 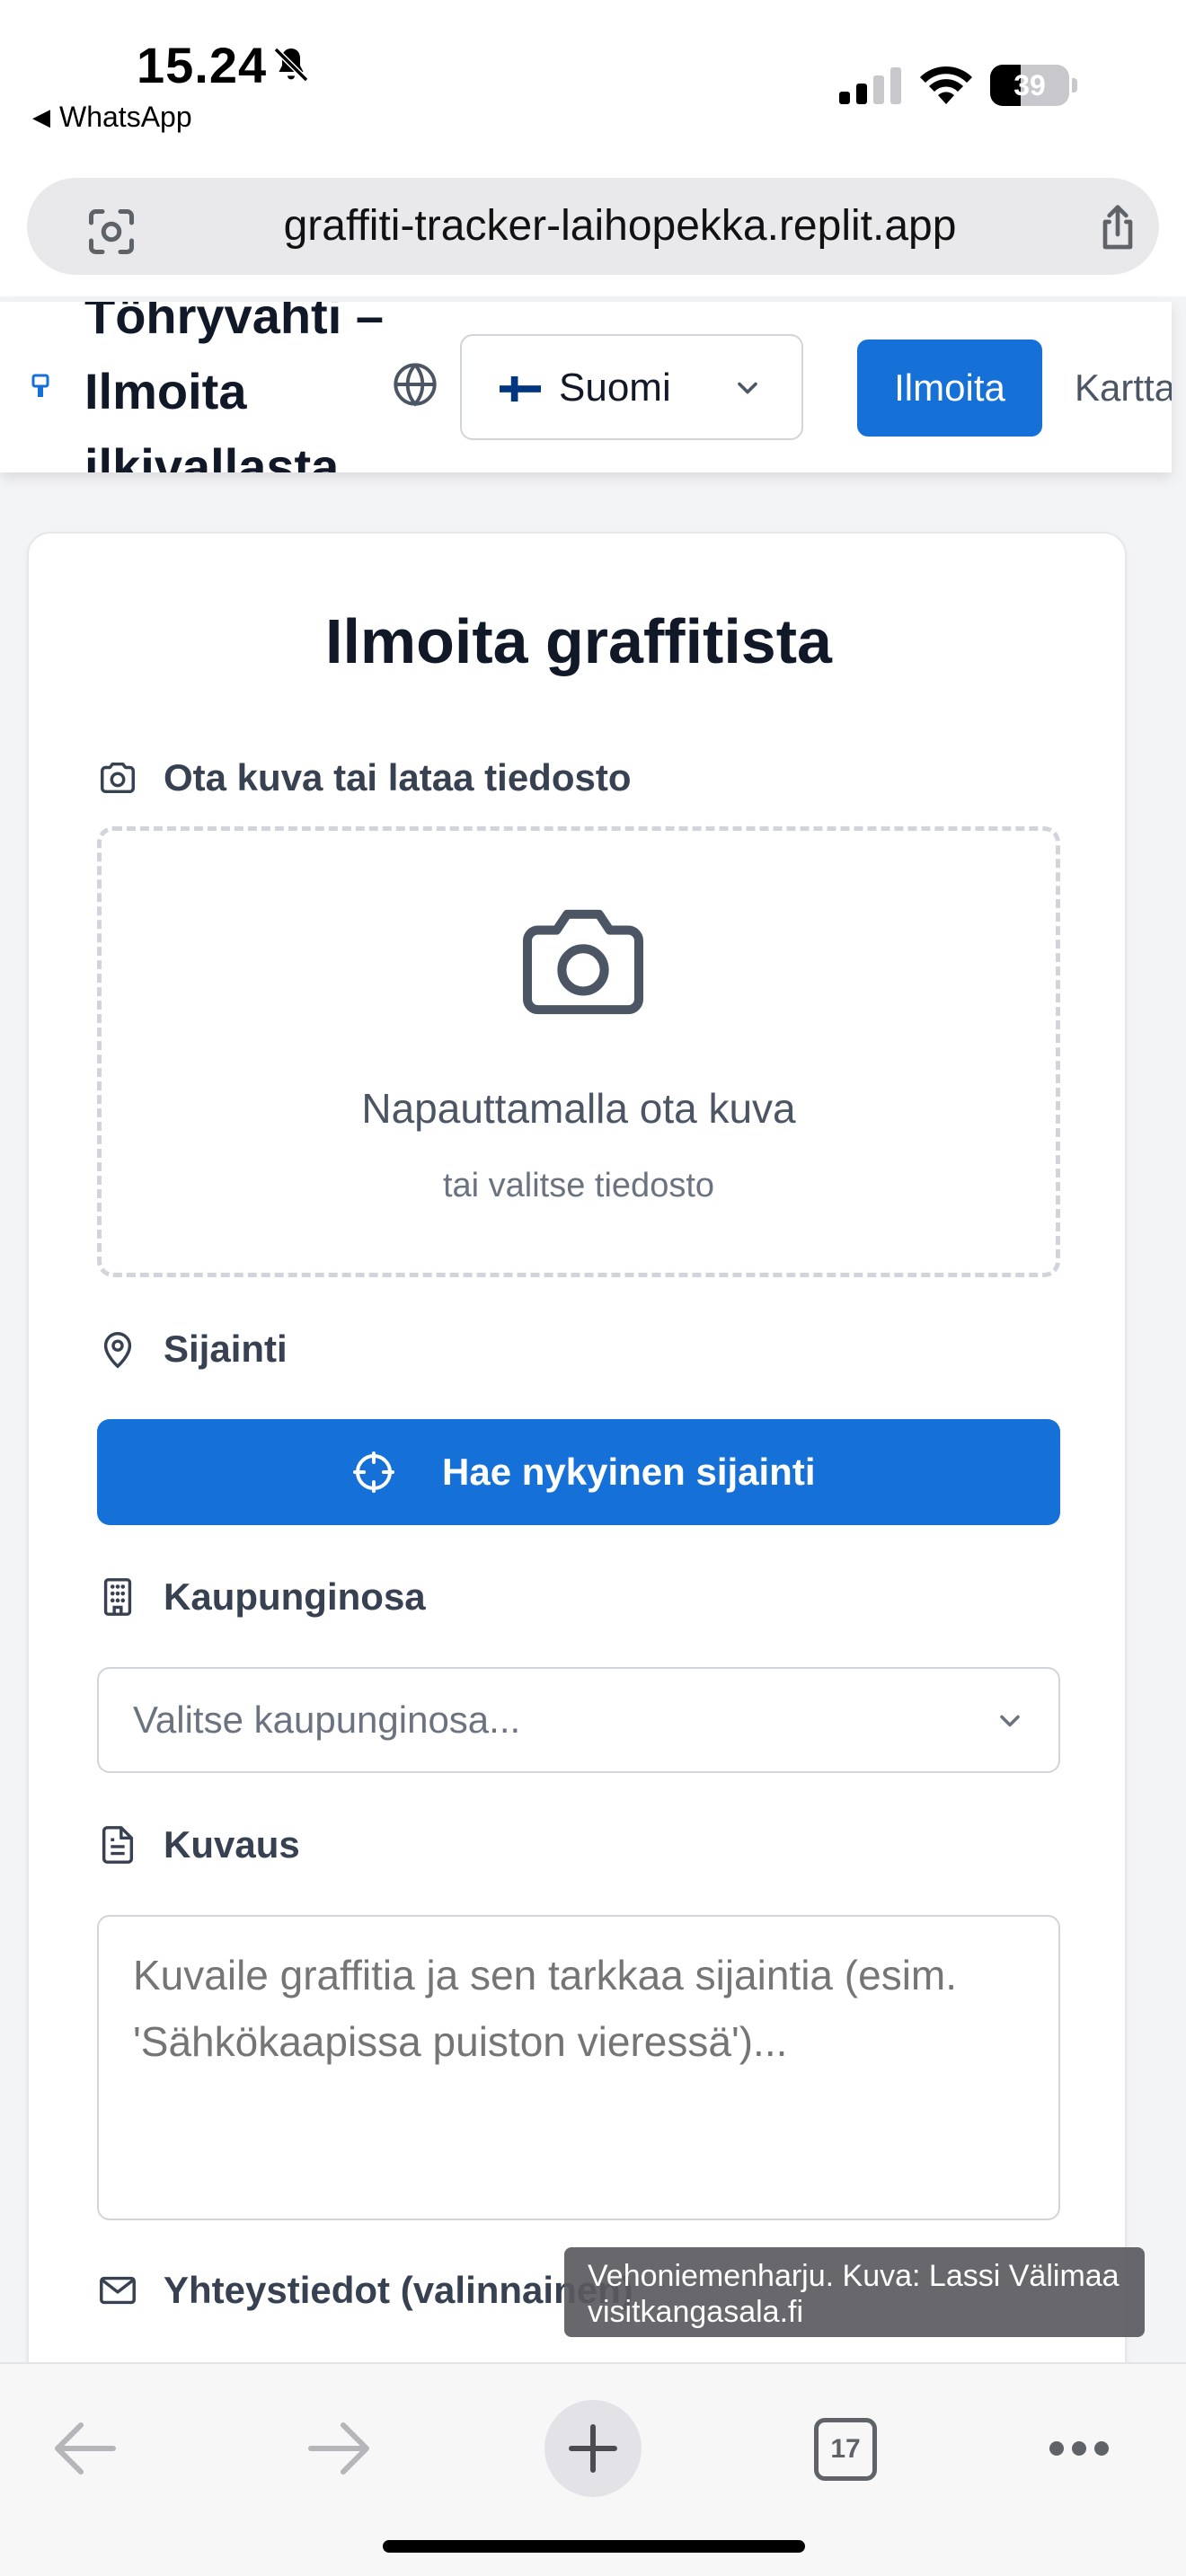 I want to click on site-title: Töhryvahti – Ilmoita ilkivallasta, so click(x=237, y=387).